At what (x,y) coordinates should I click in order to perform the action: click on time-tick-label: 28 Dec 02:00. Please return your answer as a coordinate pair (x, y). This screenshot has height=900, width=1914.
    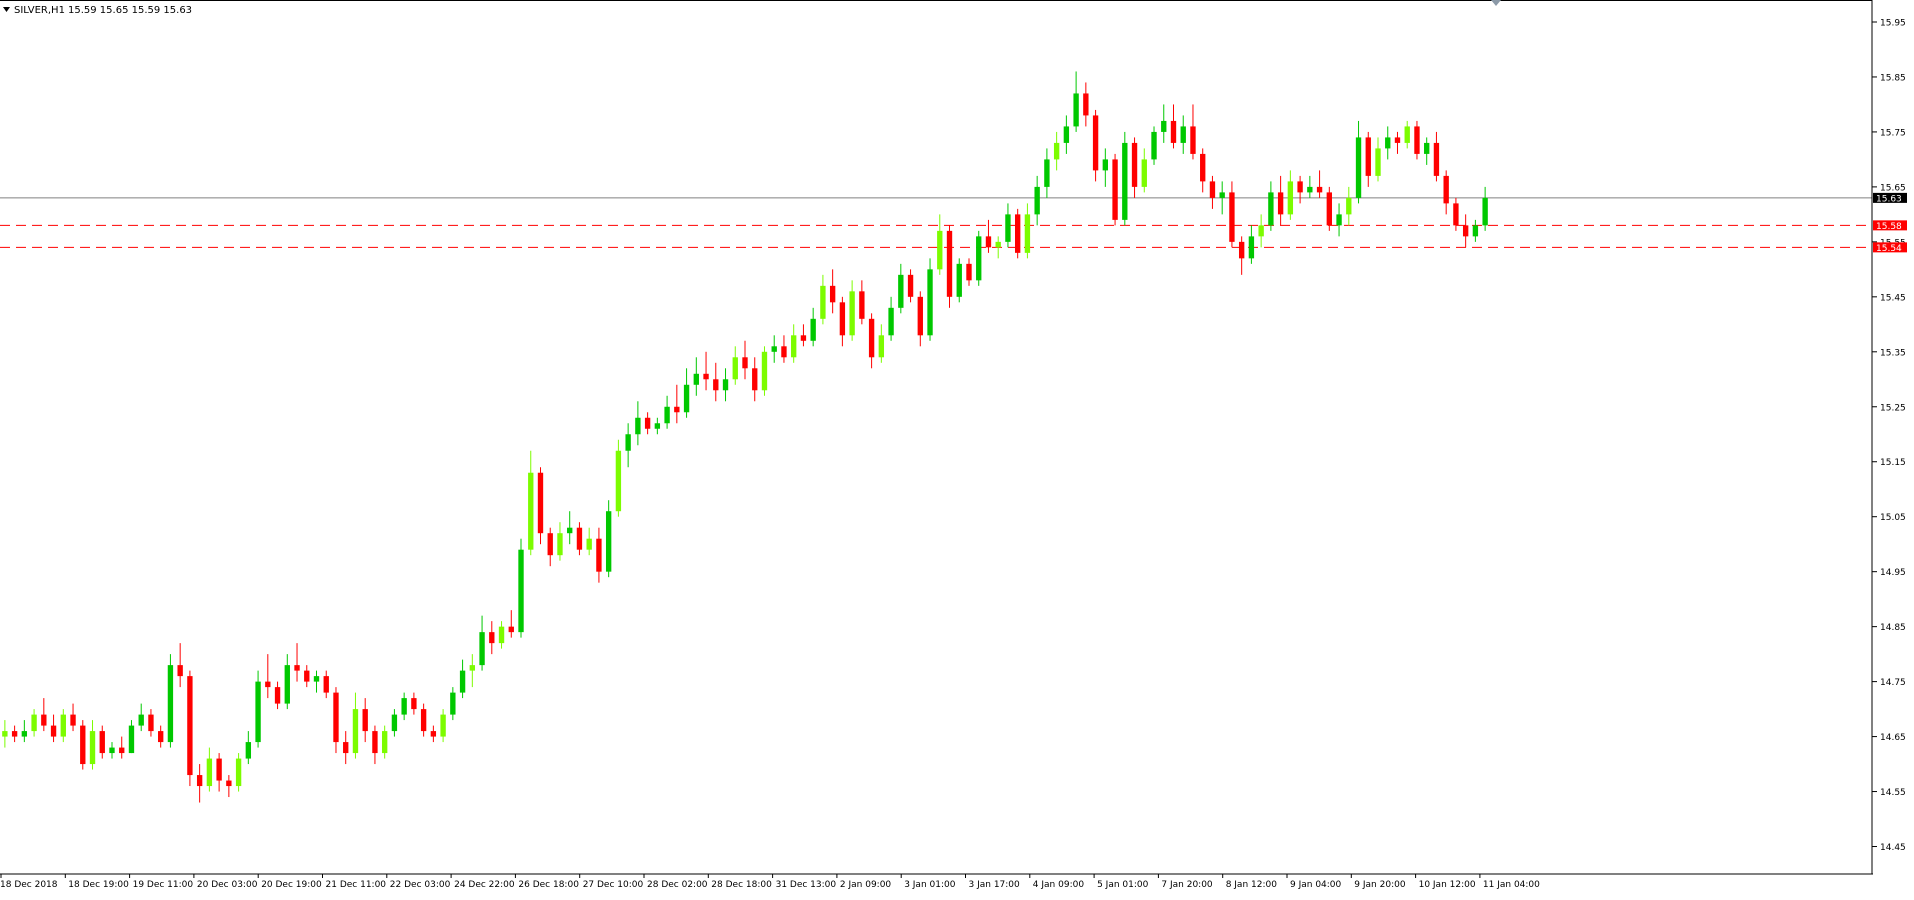
    Looking at the image, I should click on (677, 885).